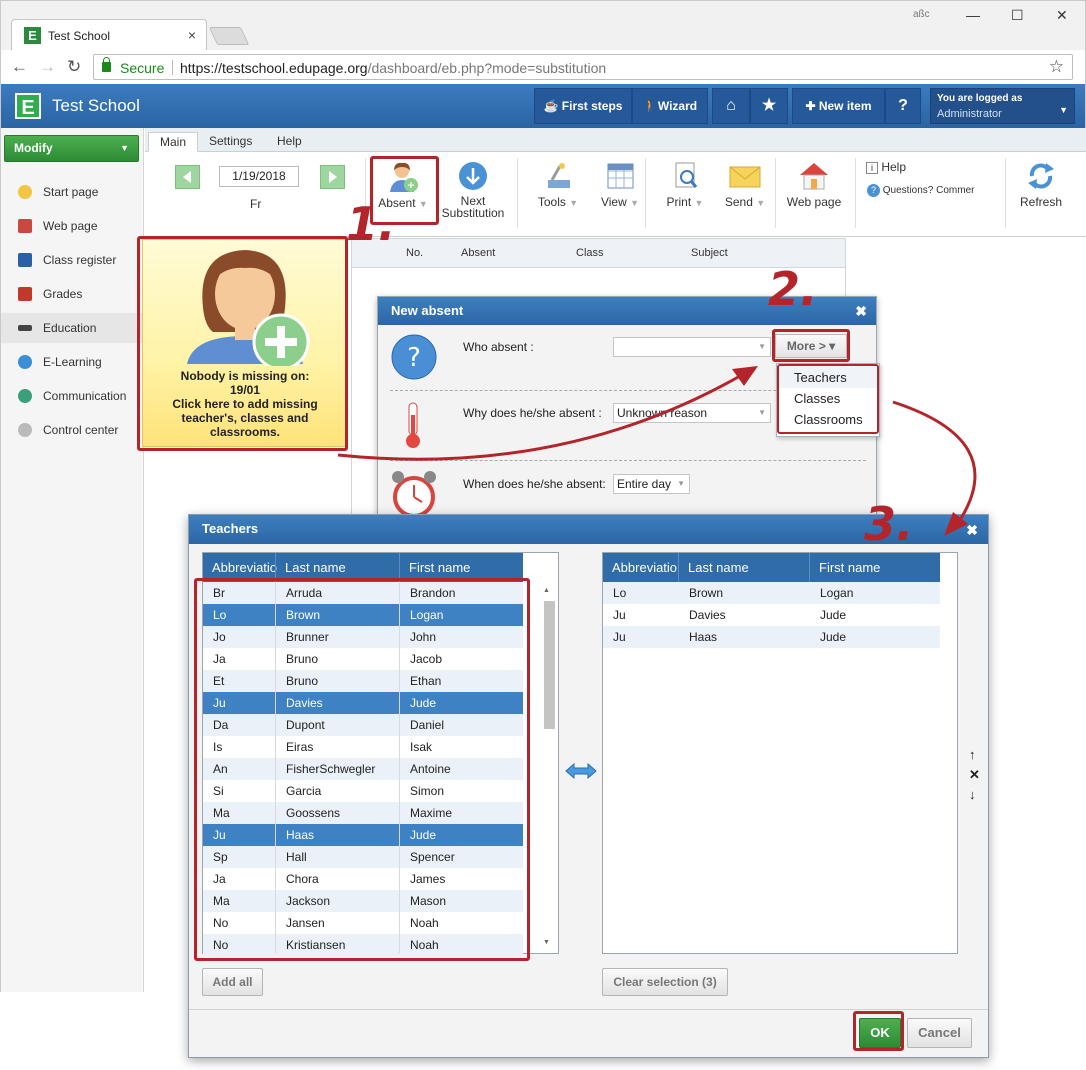 The height and width of the screenshot is (1070, 1086). I want to click on annotation-arrows, so click(657, 451).